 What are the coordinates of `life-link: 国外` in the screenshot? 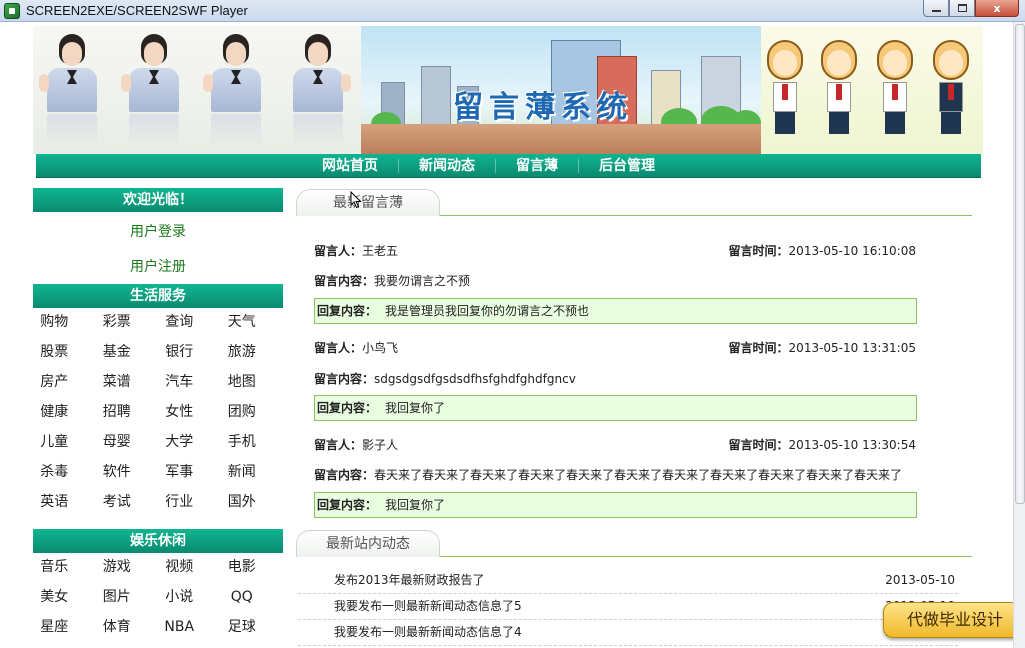 It's located at (252, 502).